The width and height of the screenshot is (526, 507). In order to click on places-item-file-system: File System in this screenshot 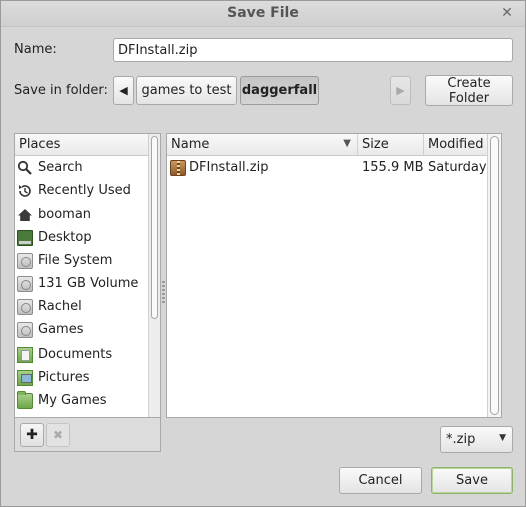, I will do `click(81, 260)`.